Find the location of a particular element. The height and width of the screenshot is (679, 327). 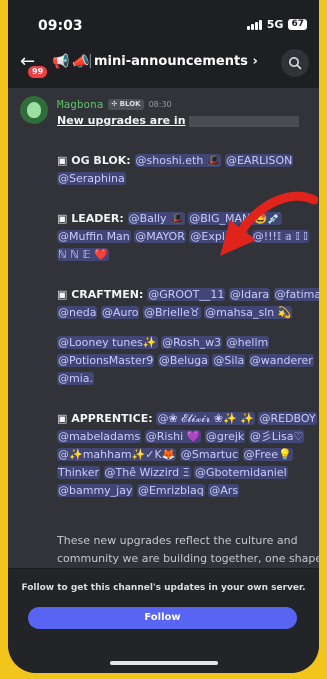

message-title: New upgrades are in is located at coordinates (178, 120).